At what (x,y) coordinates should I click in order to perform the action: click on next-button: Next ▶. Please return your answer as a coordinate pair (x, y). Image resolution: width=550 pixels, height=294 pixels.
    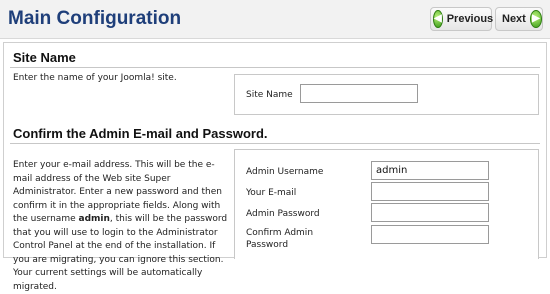
    Looking at the image, I should click on (519, 19).